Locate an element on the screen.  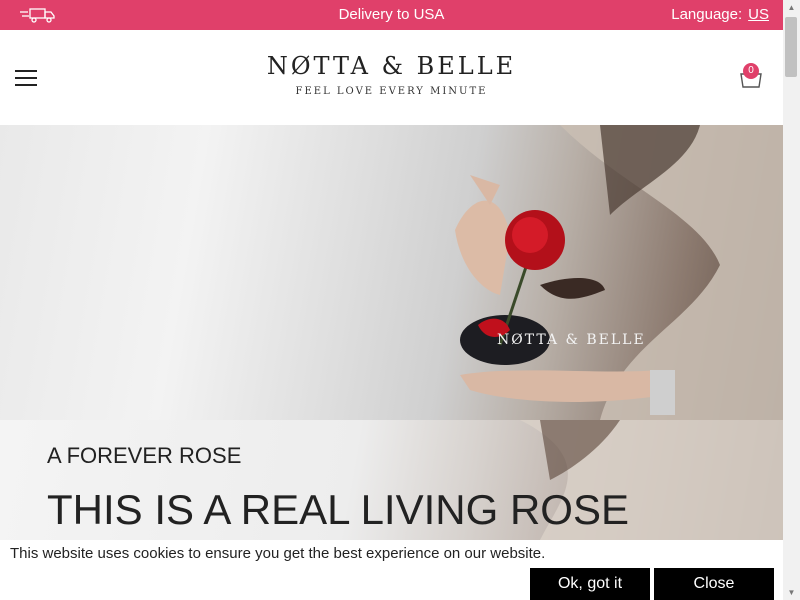
cookie-accept-button: Ok, got it is located at coordinates (590, 584).